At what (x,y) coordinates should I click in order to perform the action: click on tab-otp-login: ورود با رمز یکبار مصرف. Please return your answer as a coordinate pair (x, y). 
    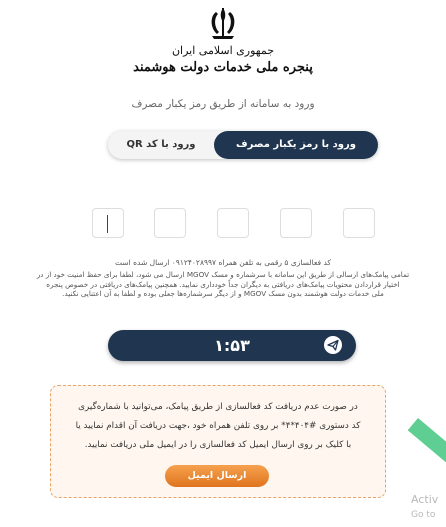
    Looking at the image, I should click on (296, 145).